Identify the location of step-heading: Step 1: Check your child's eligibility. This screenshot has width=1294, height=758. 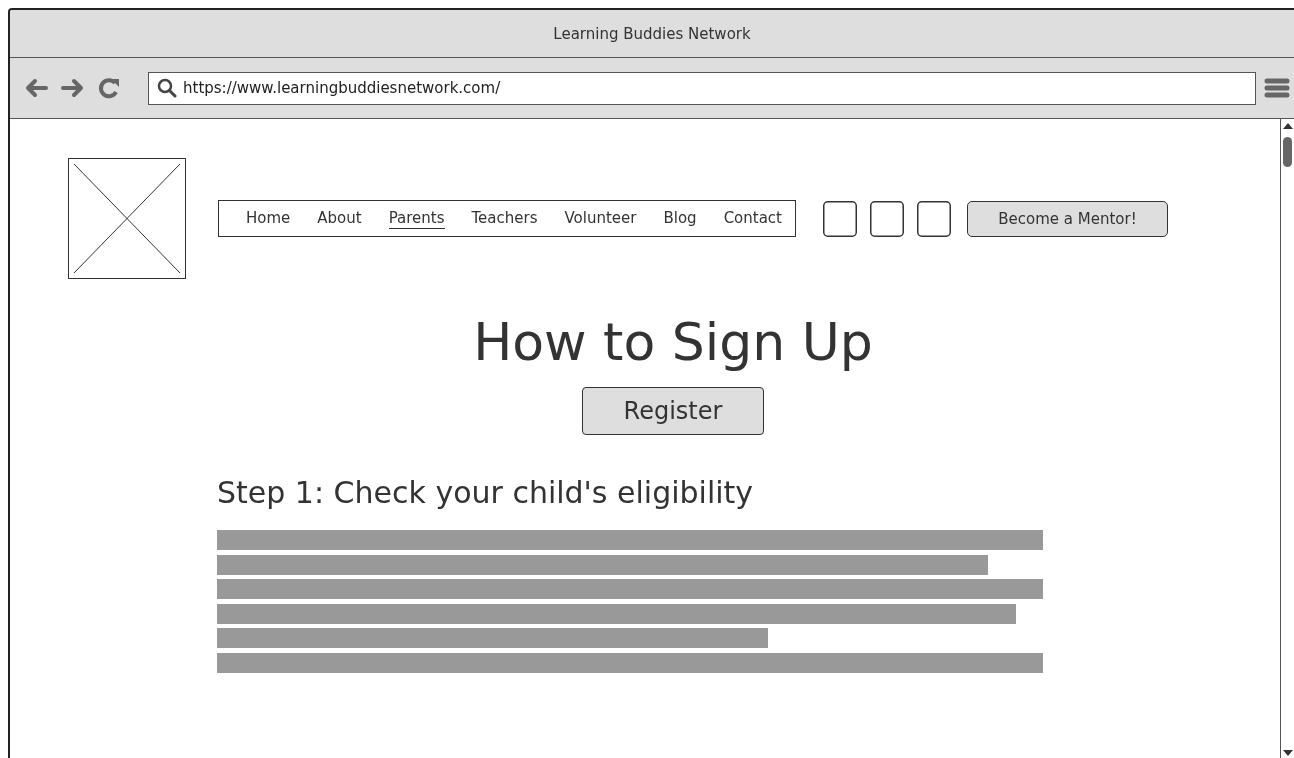
(486, 493).